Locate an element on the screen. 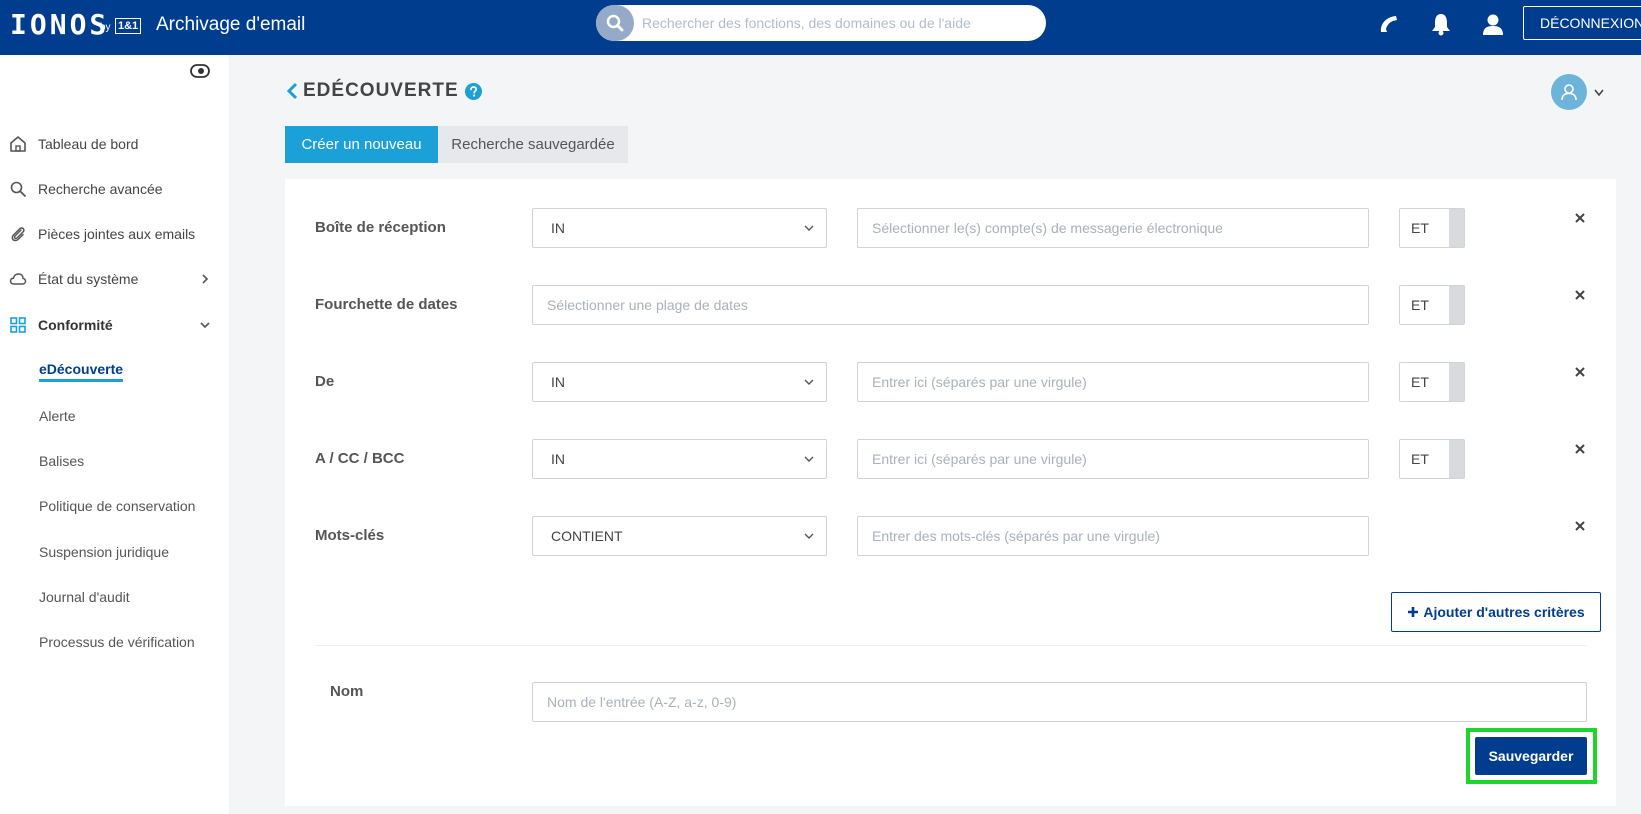  criteria-label-recipients: A / CC / BCC is located at coordinates (360, 458).